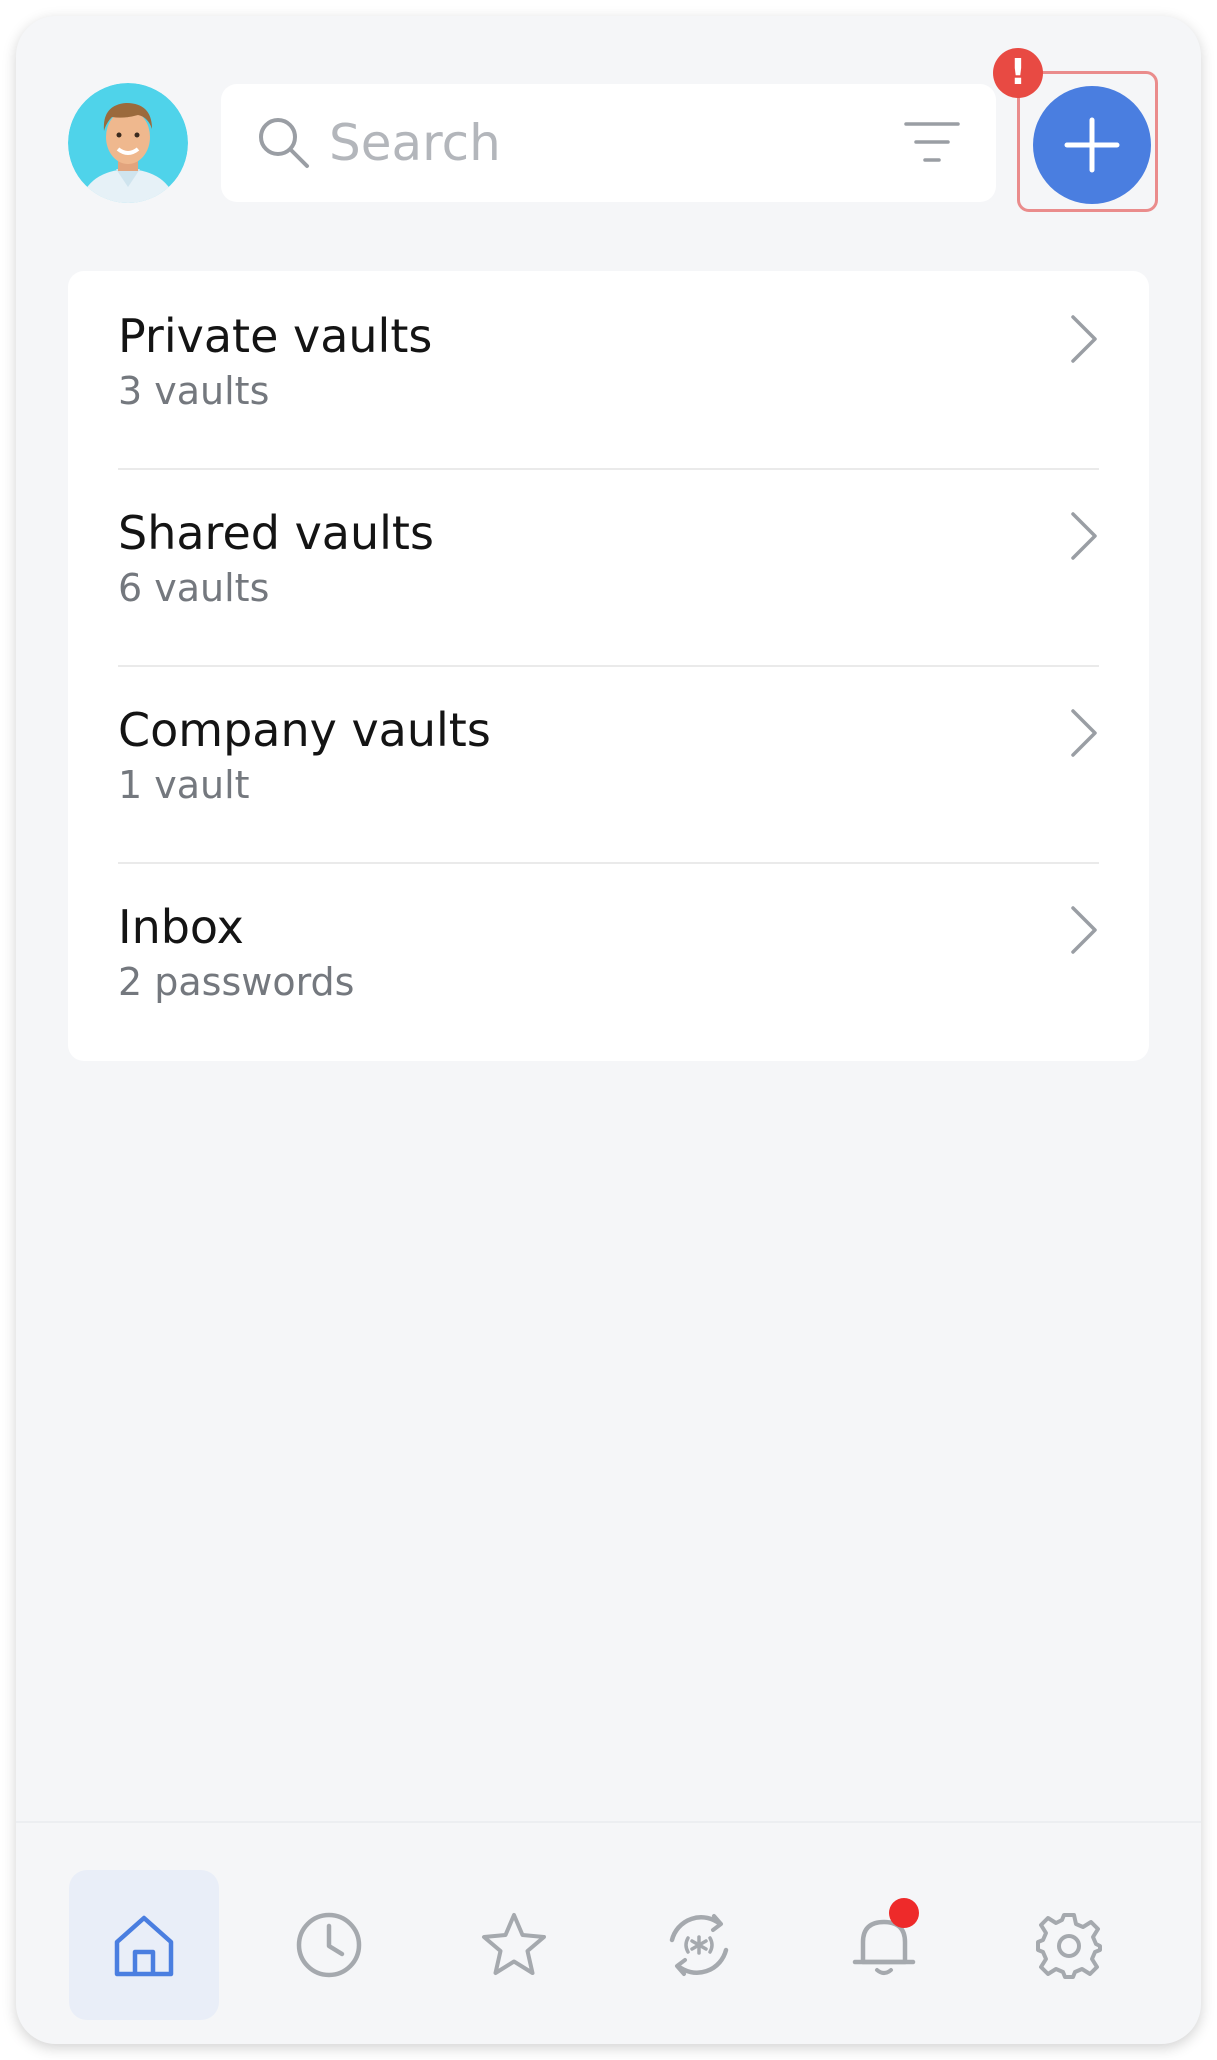 The image size is (1217, 2060). What do you see at coordinates (608, 369) in the screenshot?
I see `list-item-private-vaults: Private vaults 3 vaults` at bounding box center [608, 369].